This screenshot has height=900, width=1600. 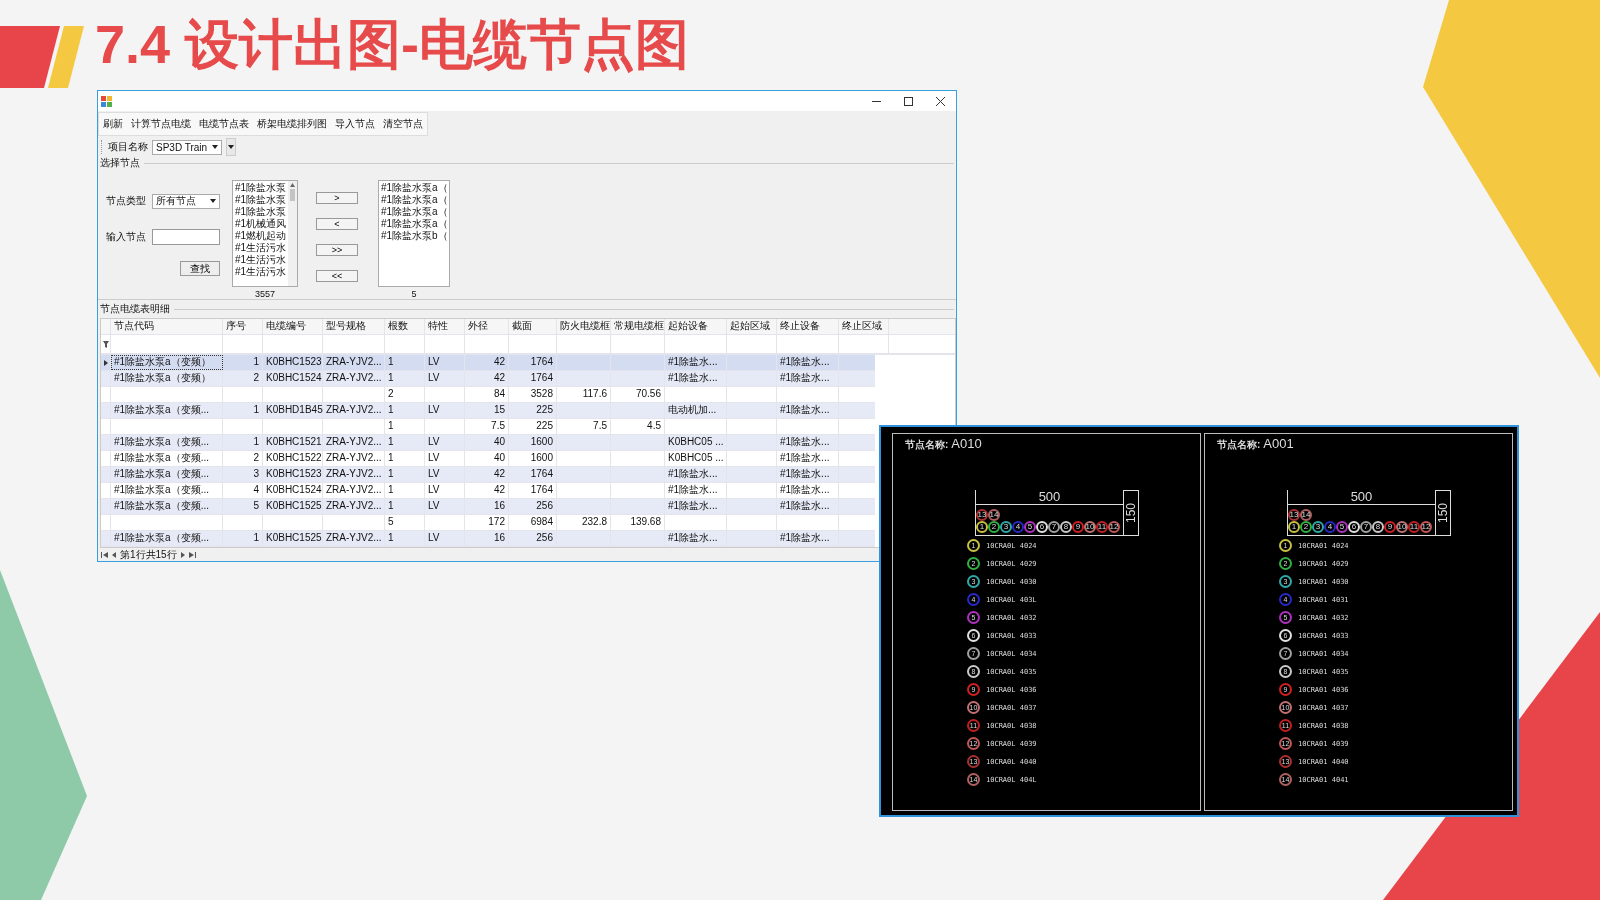 I want to click on table-cell: LV, so click(x=445, y=410).